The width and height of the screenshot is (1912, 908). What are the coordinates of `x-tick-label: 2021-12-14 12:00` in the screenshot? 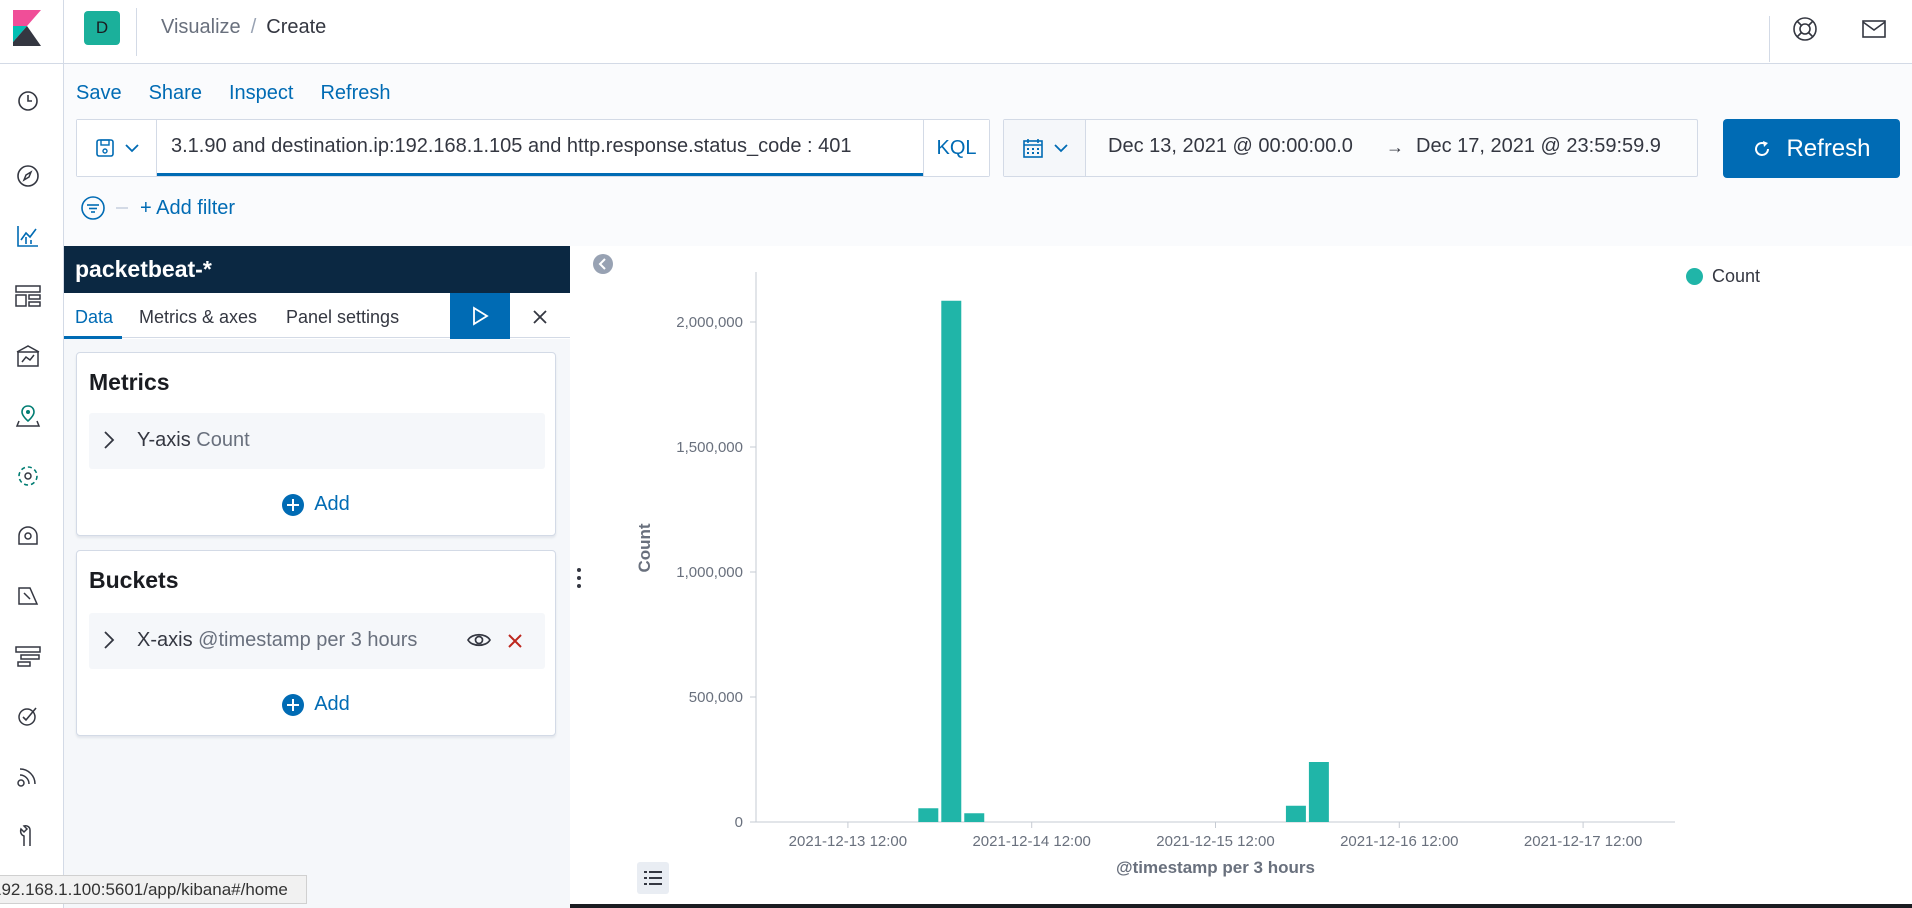 It's located at (1031, 841).